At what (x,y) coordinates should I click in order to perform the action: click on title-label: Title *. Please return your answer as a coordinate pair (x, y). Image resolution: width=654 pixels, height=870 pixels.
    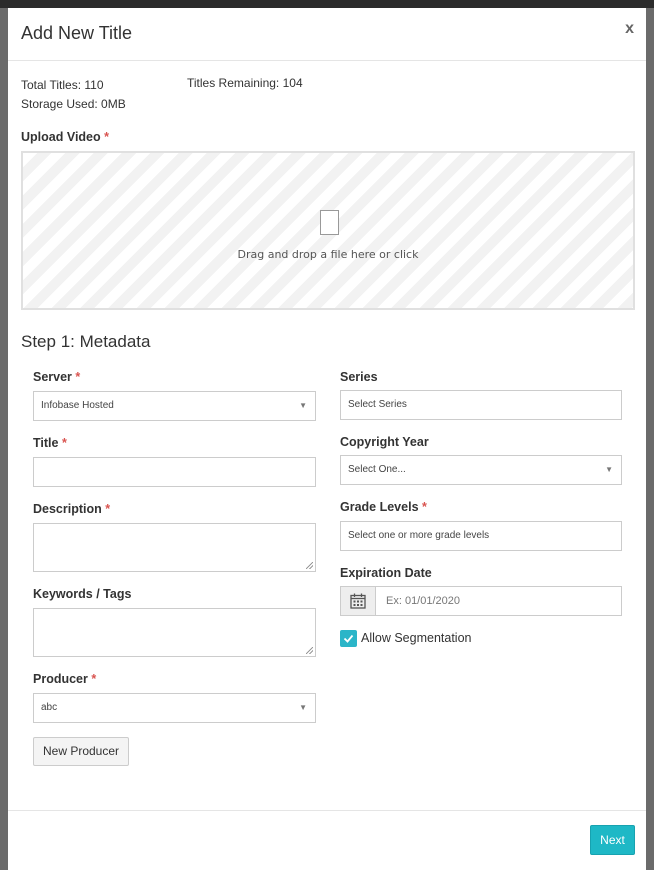
    Looking at the image, I should click on (50, 443).